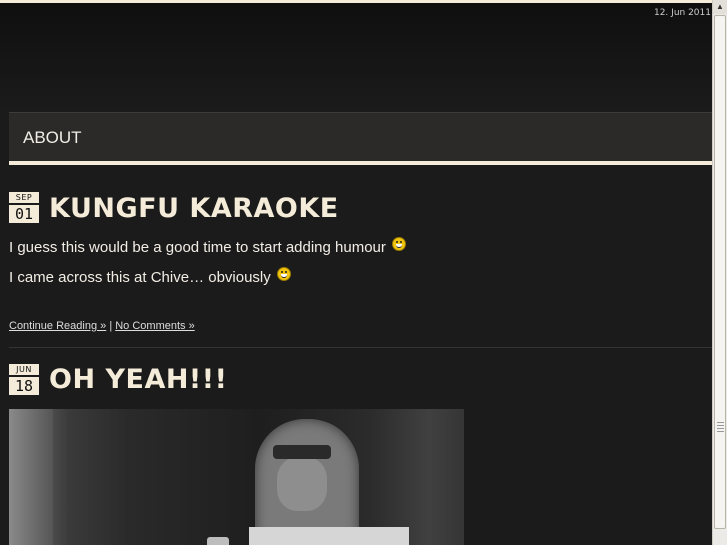  Describe the element at coordinates (361, 137) in the screenshot. I see `main-navigation: ABOUT` at that location.